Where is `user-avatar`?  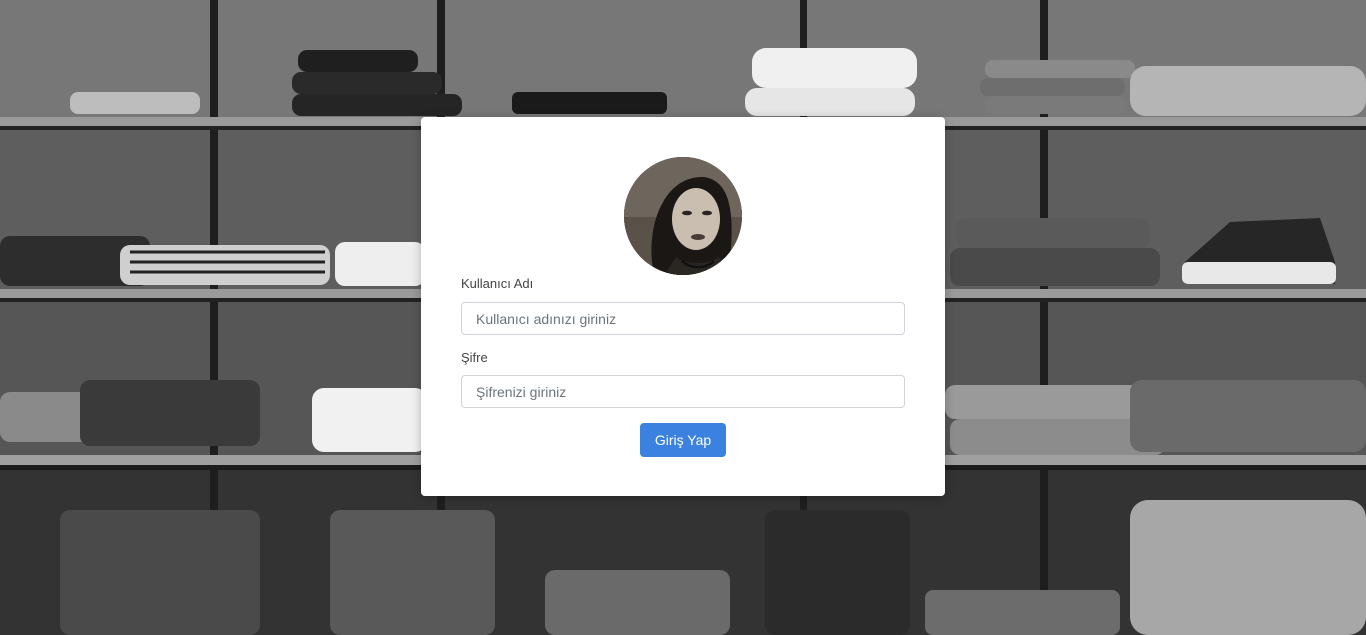
user-avatar is located at coordinates (683, 216).